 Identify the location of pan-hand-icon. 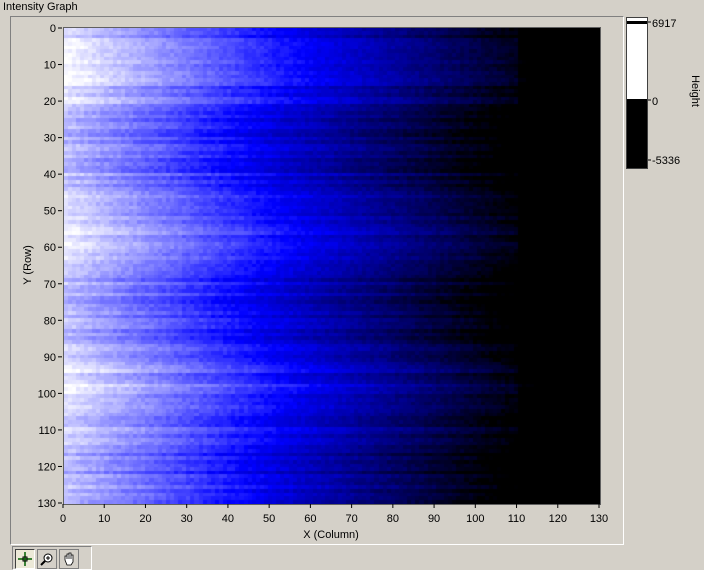
(69, 559).